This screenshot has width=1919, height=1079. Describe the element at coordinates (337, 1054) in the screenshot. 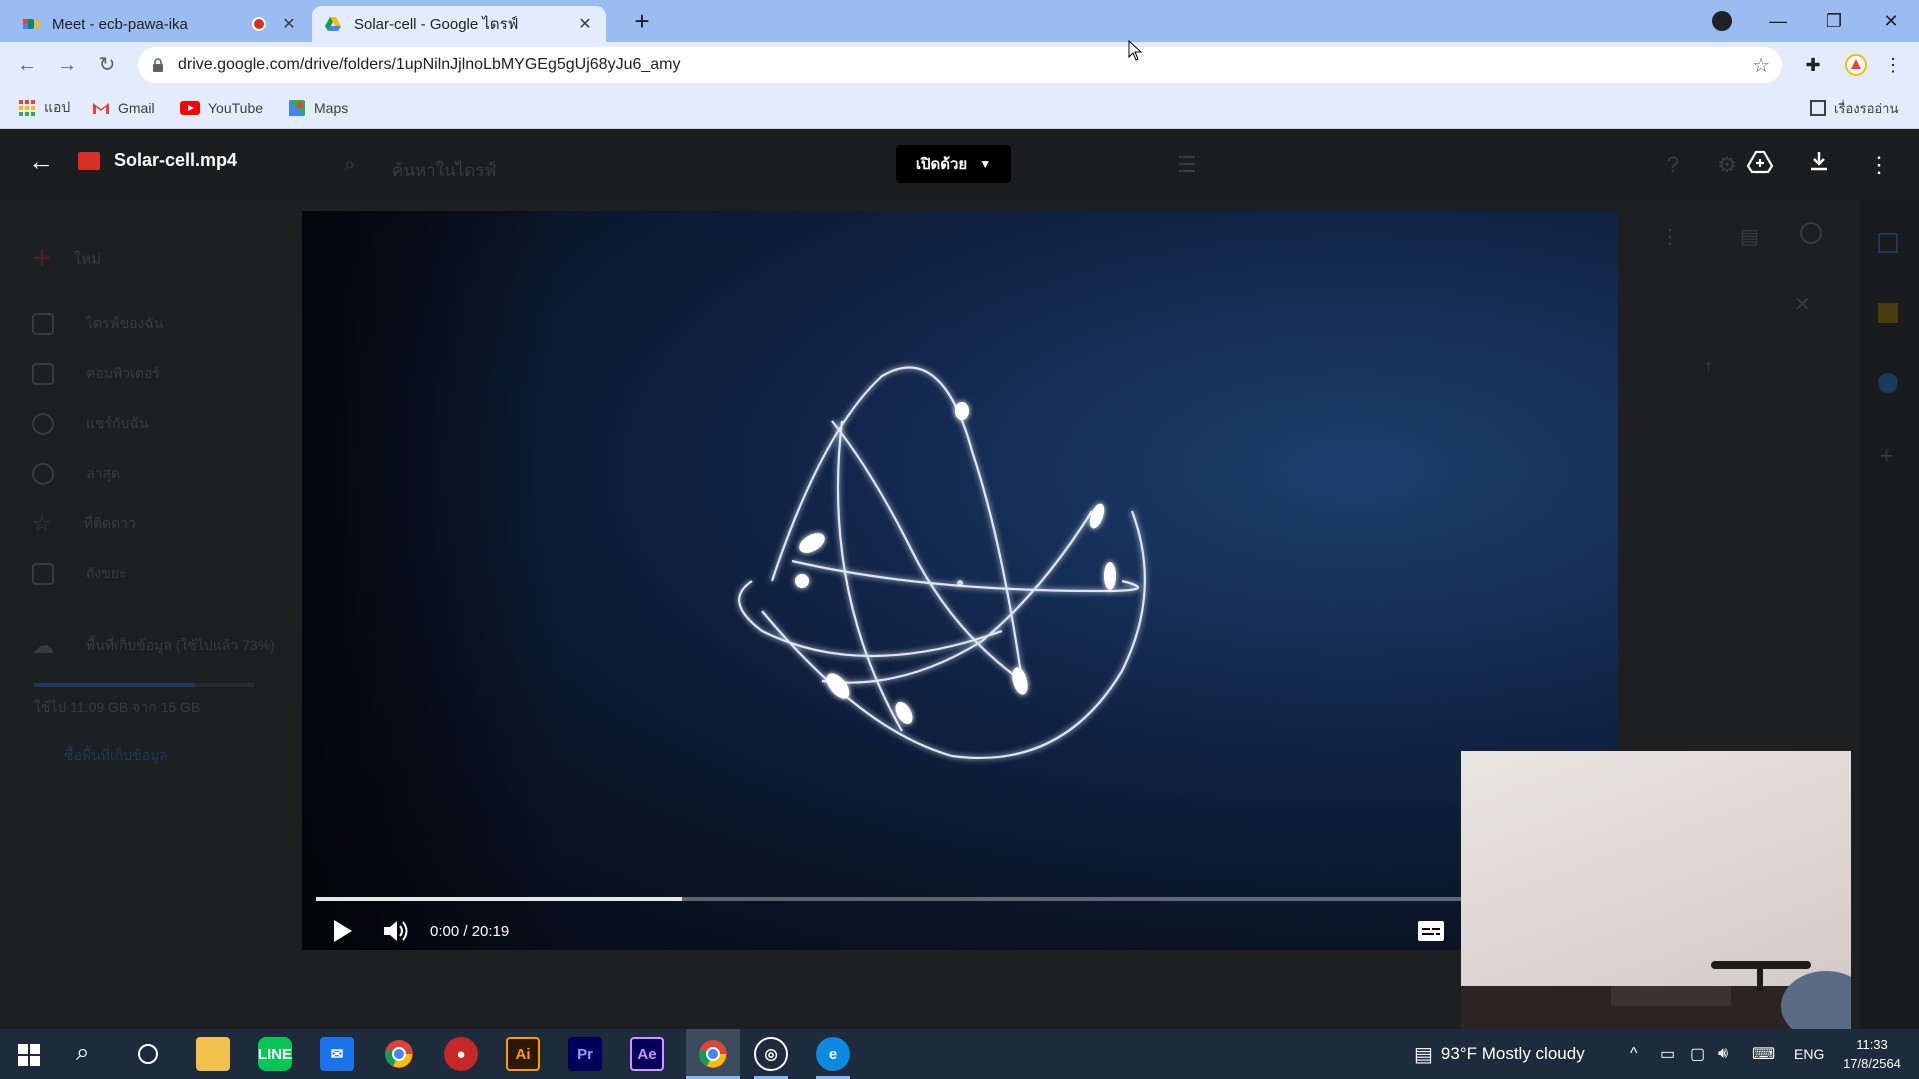

I see `mail-icon: ✉` at that location.